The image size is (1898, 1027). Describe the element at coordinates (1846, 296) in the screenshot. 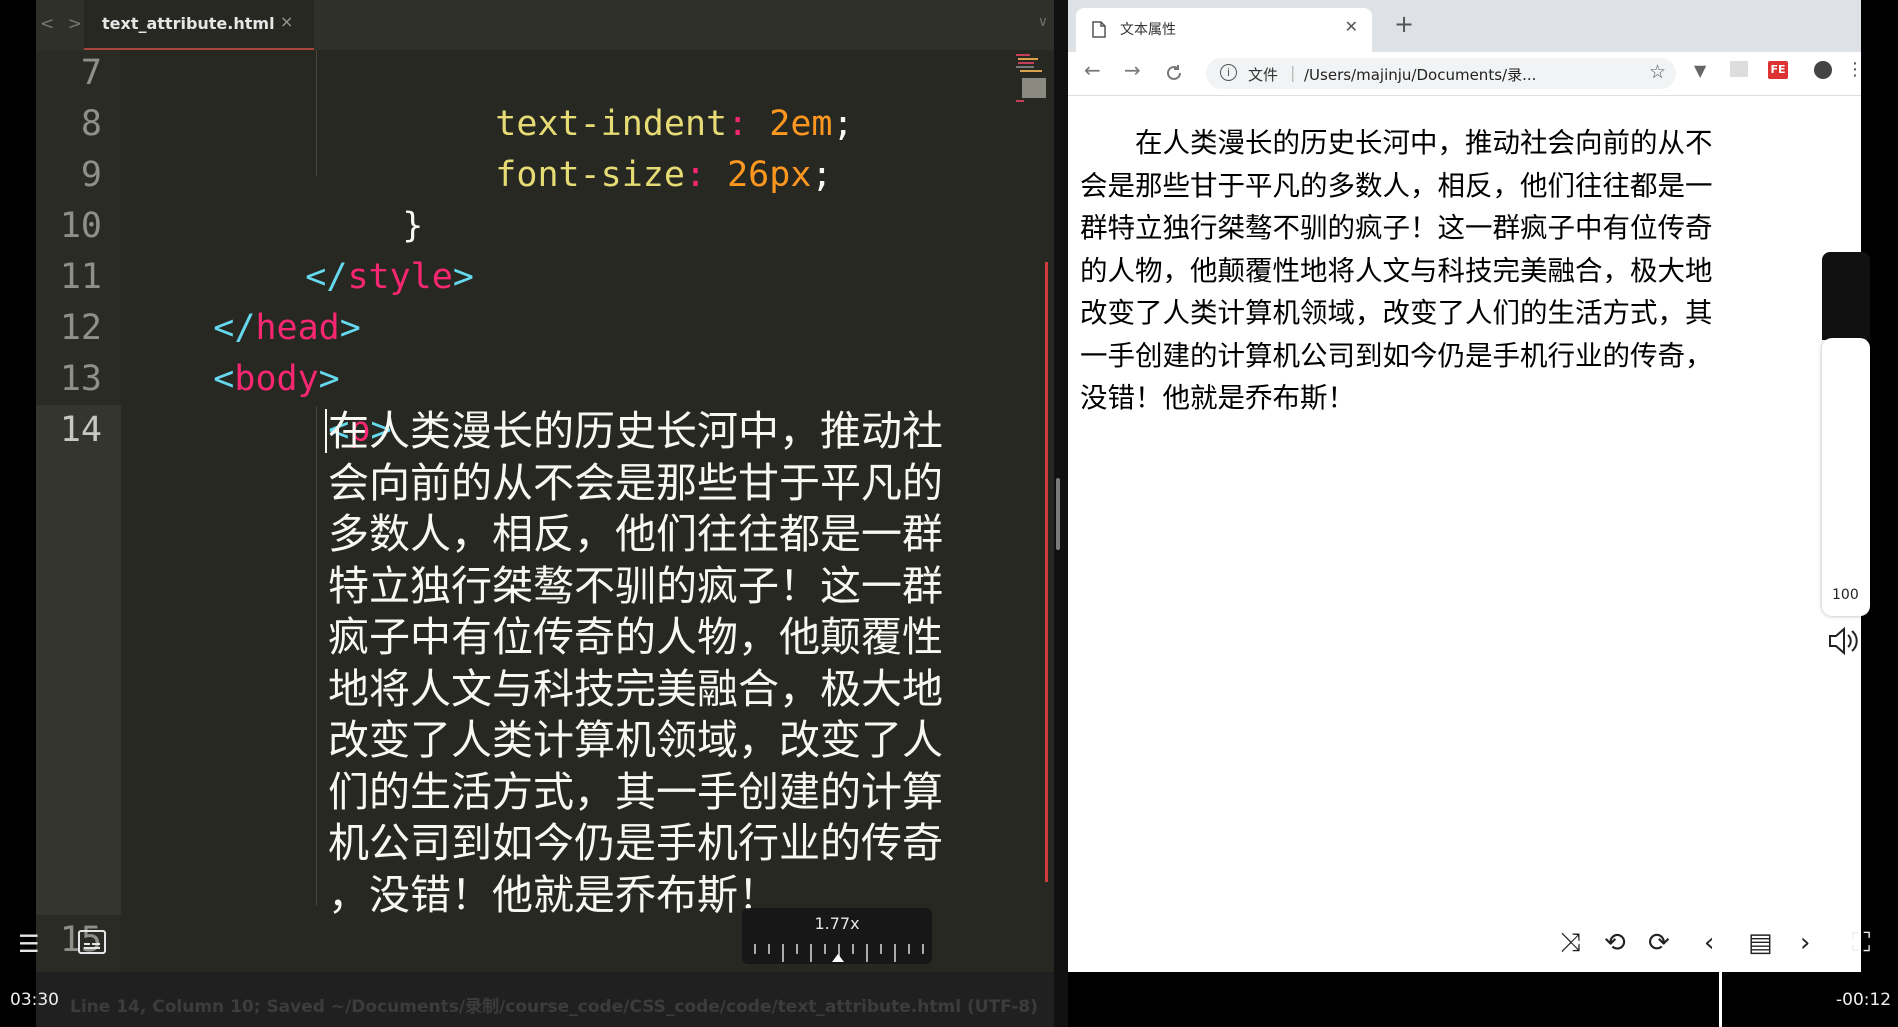

I see `volume-slider-empty` at that location.